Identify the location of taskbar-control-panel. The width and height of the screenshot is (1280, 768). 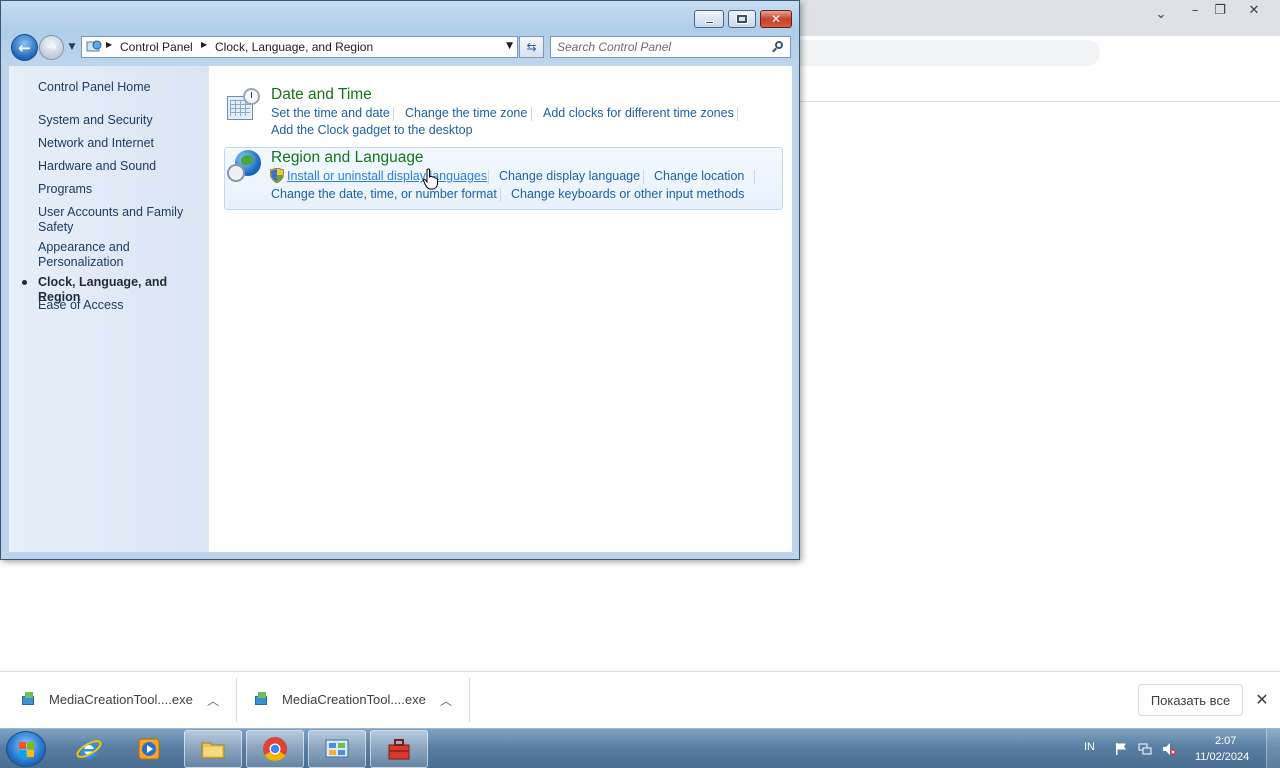
(337, 749).